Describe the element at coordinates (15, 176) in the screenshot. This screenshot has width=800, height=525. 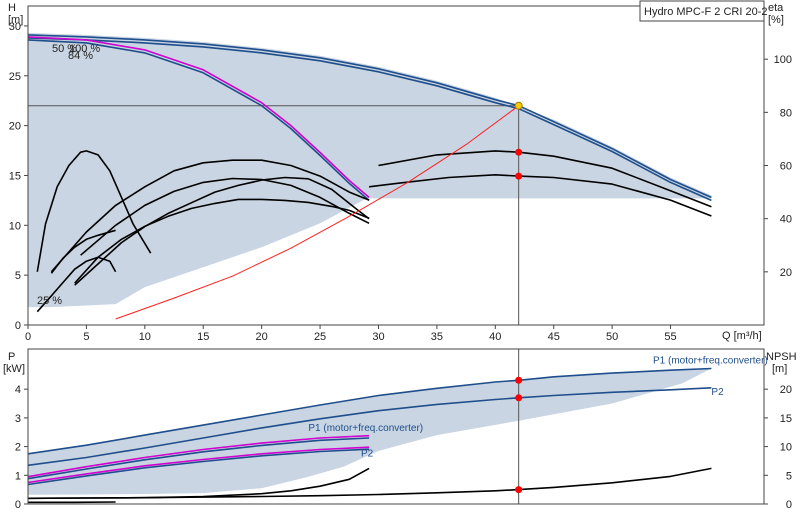
I see `y-left-tick-label: 15` at that location.